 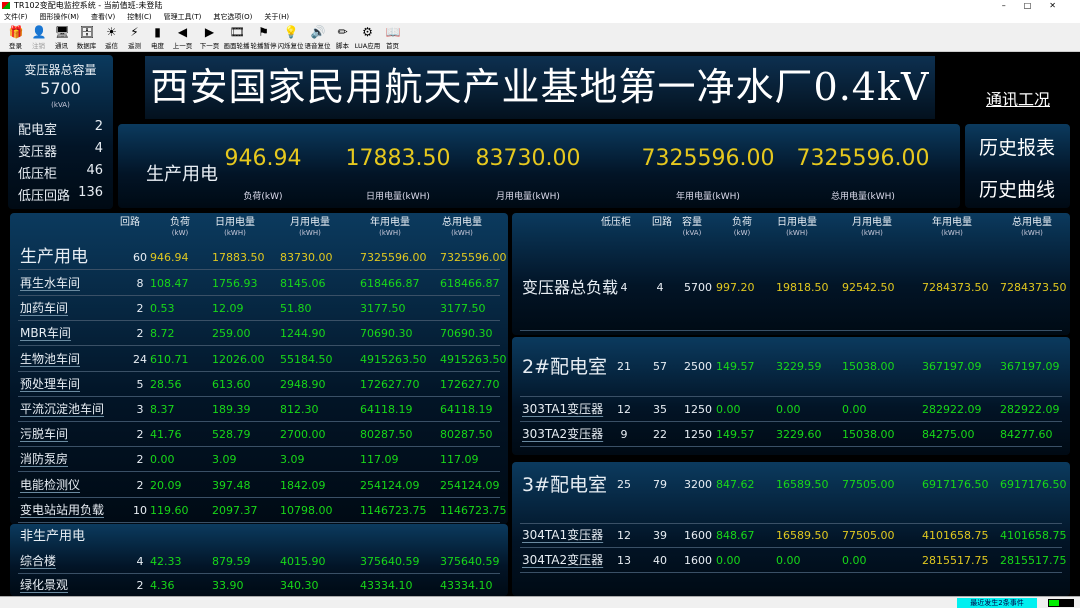 I want to click on row-name-link: 变电站站用负载, so click(x=62, y=510).